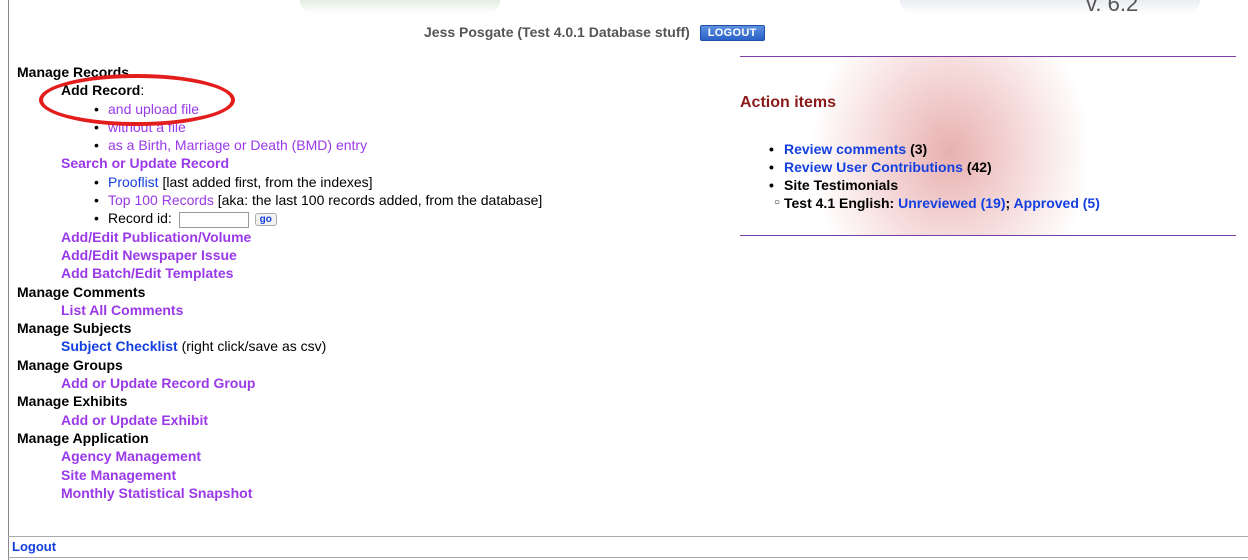 This screenshot has width=1248, height=560. What do you see at coordinates (70, 364) in the screenshot?
I see `section-manage-groups: Manage Groups` at bounding box center [70, 364].